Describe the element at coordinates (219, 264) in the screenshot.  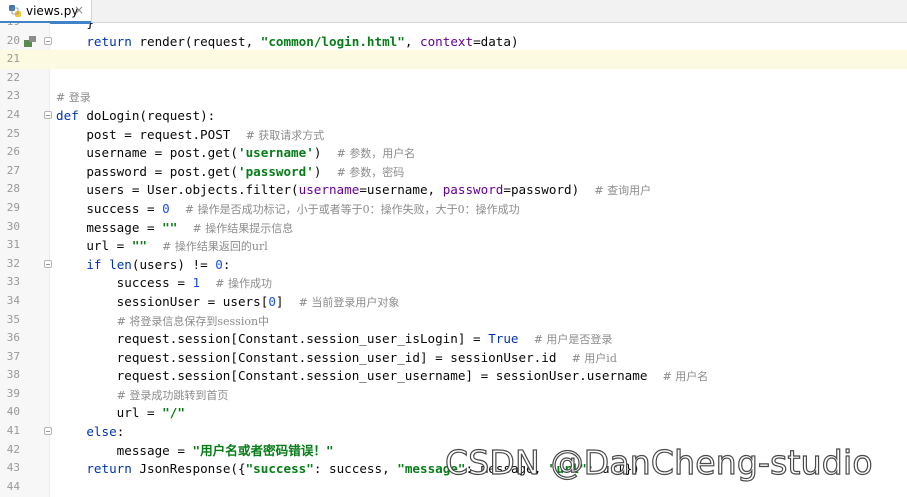
I see `code-token: 0` at that location.